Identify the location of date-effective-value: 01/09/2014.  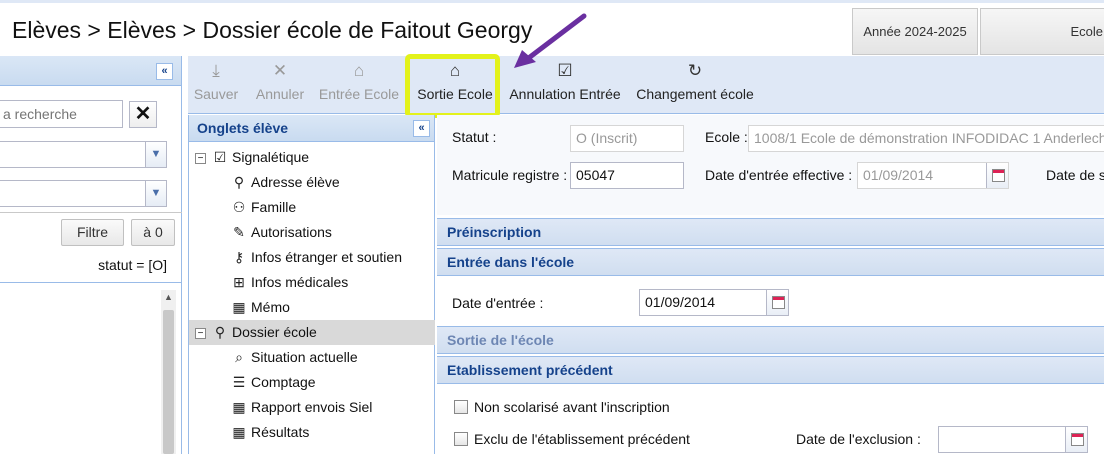
(898, 175).